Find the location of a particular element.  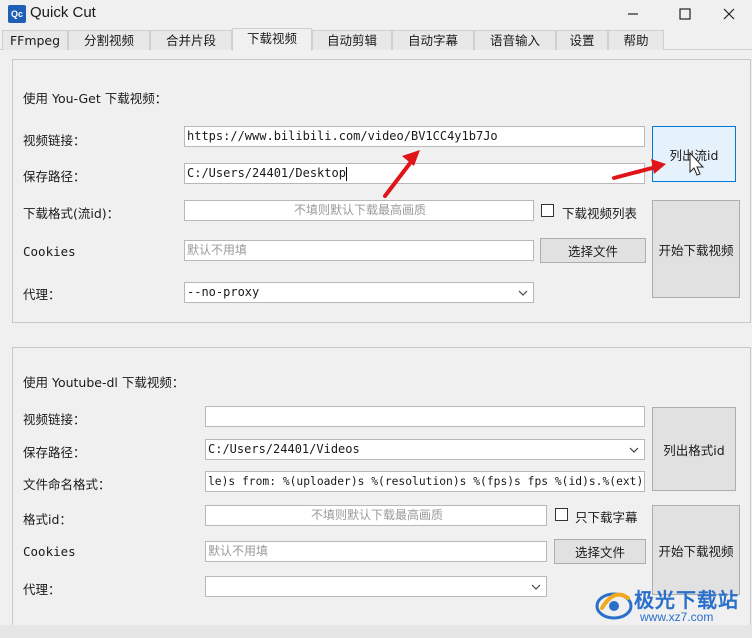

watermark-title: 极光下载站 is located at coordinates (686, 600).